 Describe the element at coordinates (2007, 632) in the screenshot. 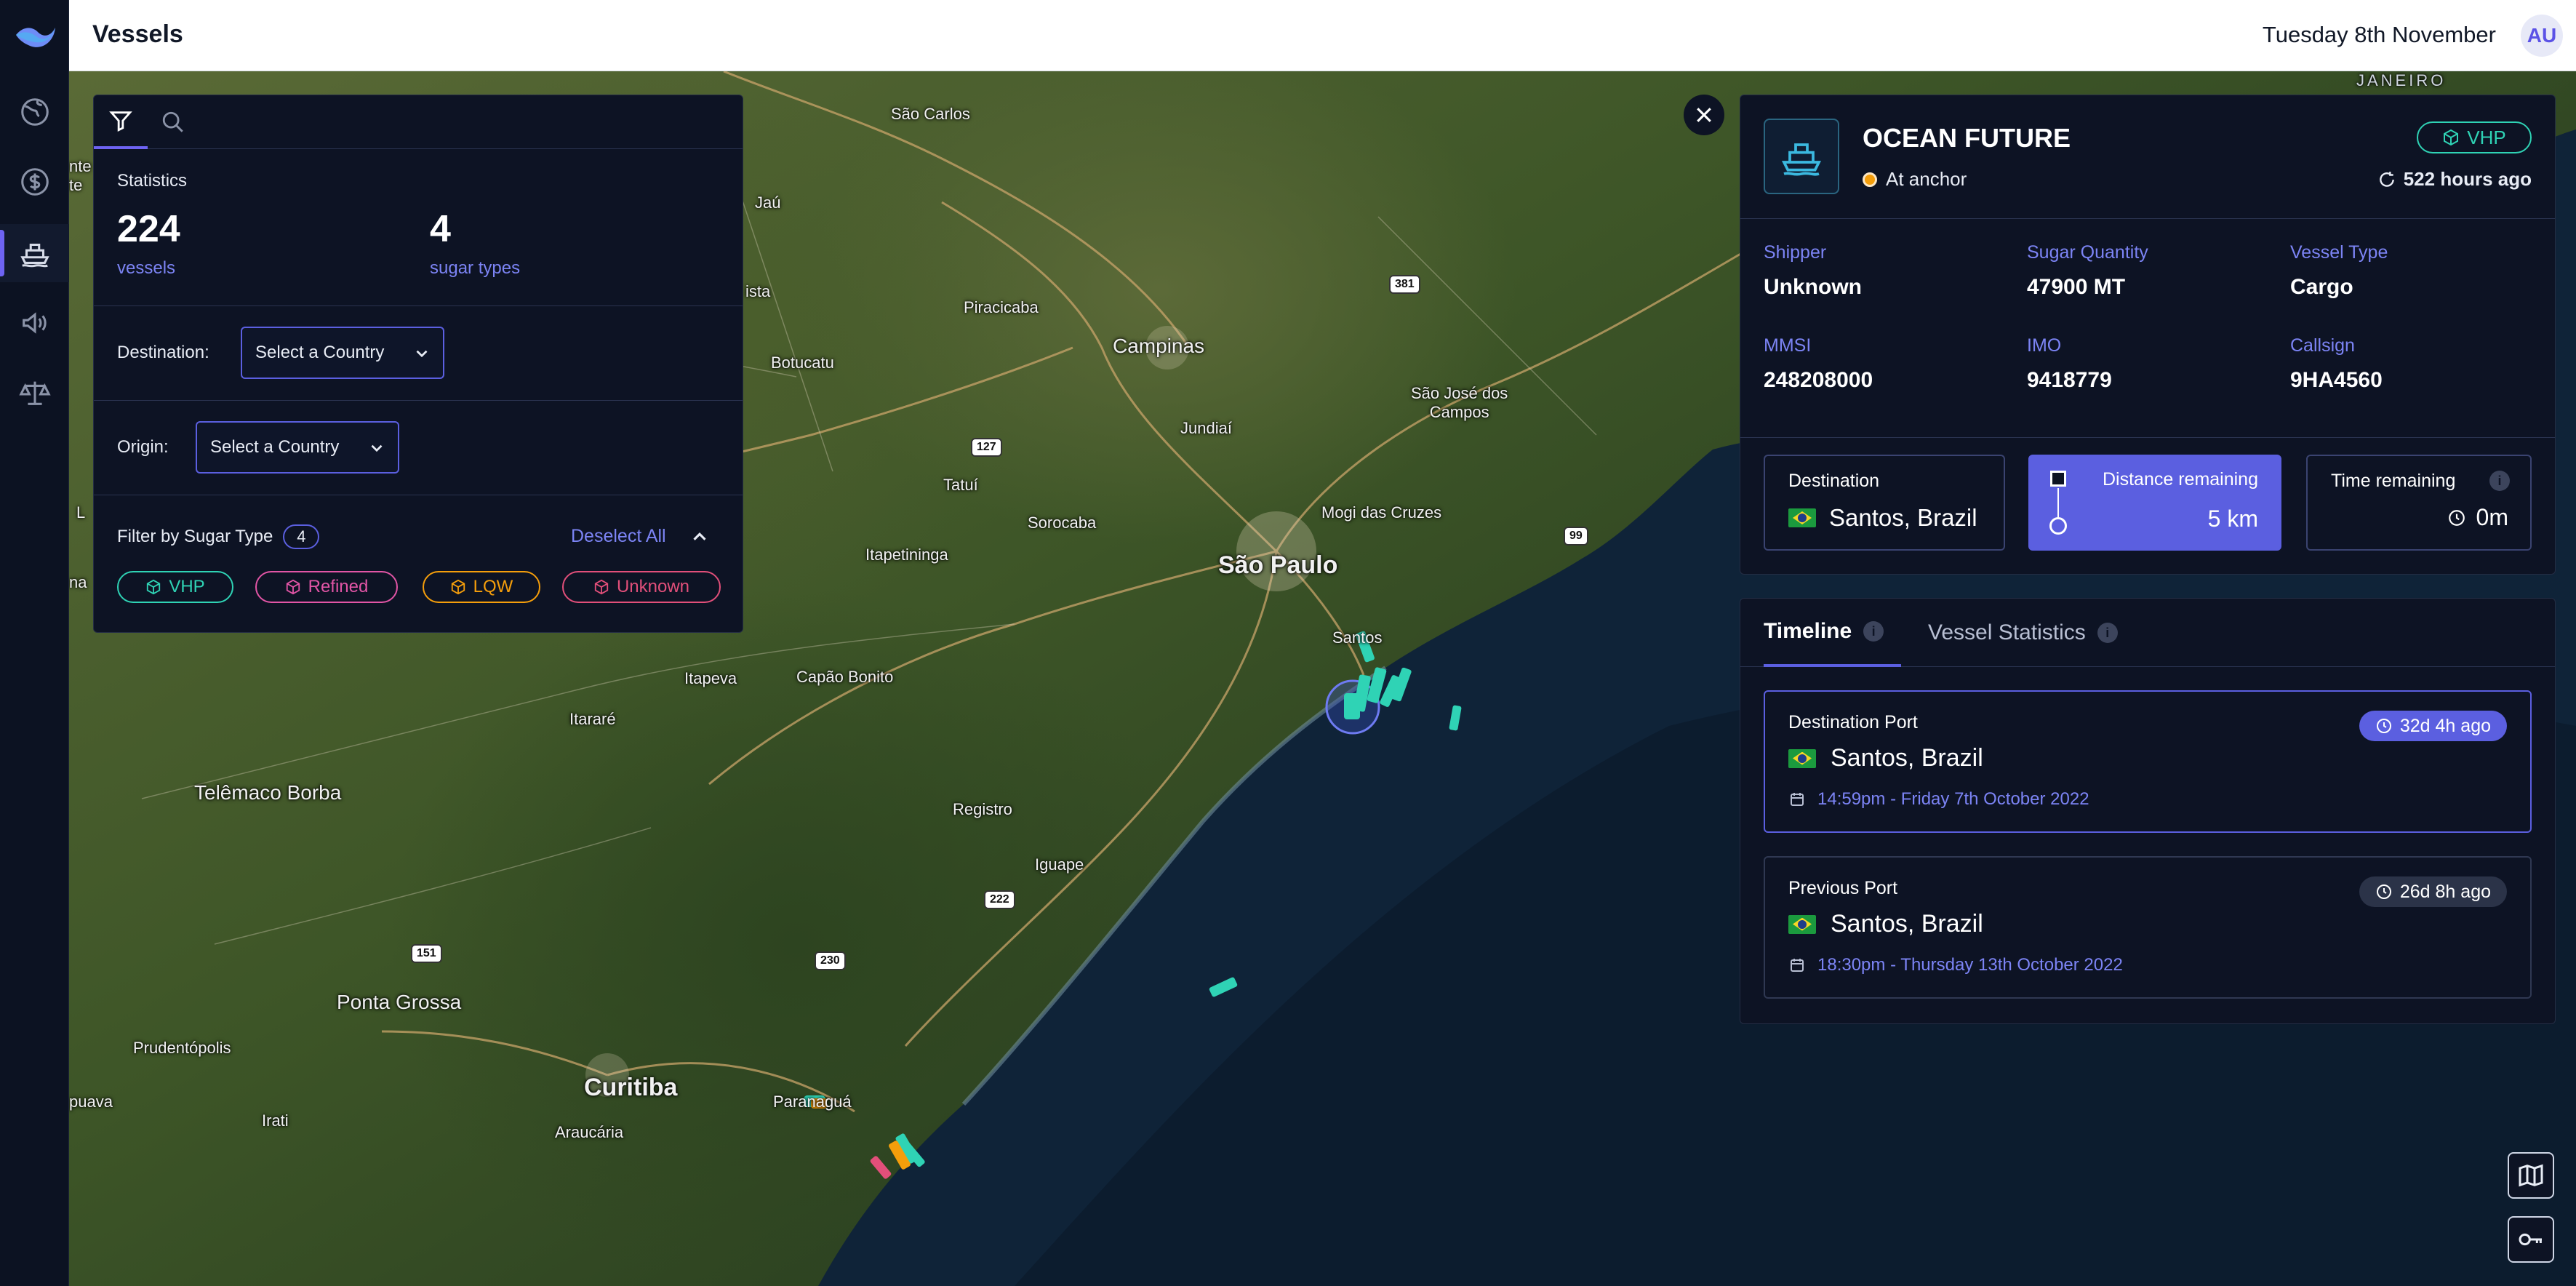

I see `tab-vessel-statistics-label: Vessel Statistics` at that location.